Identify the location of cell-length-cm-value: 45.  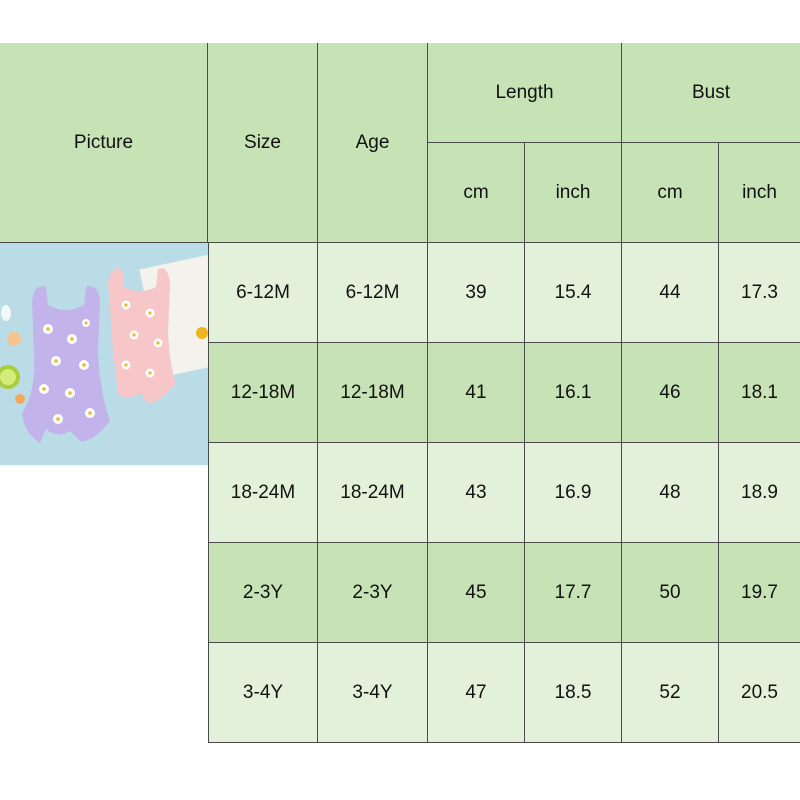
(476, 592).